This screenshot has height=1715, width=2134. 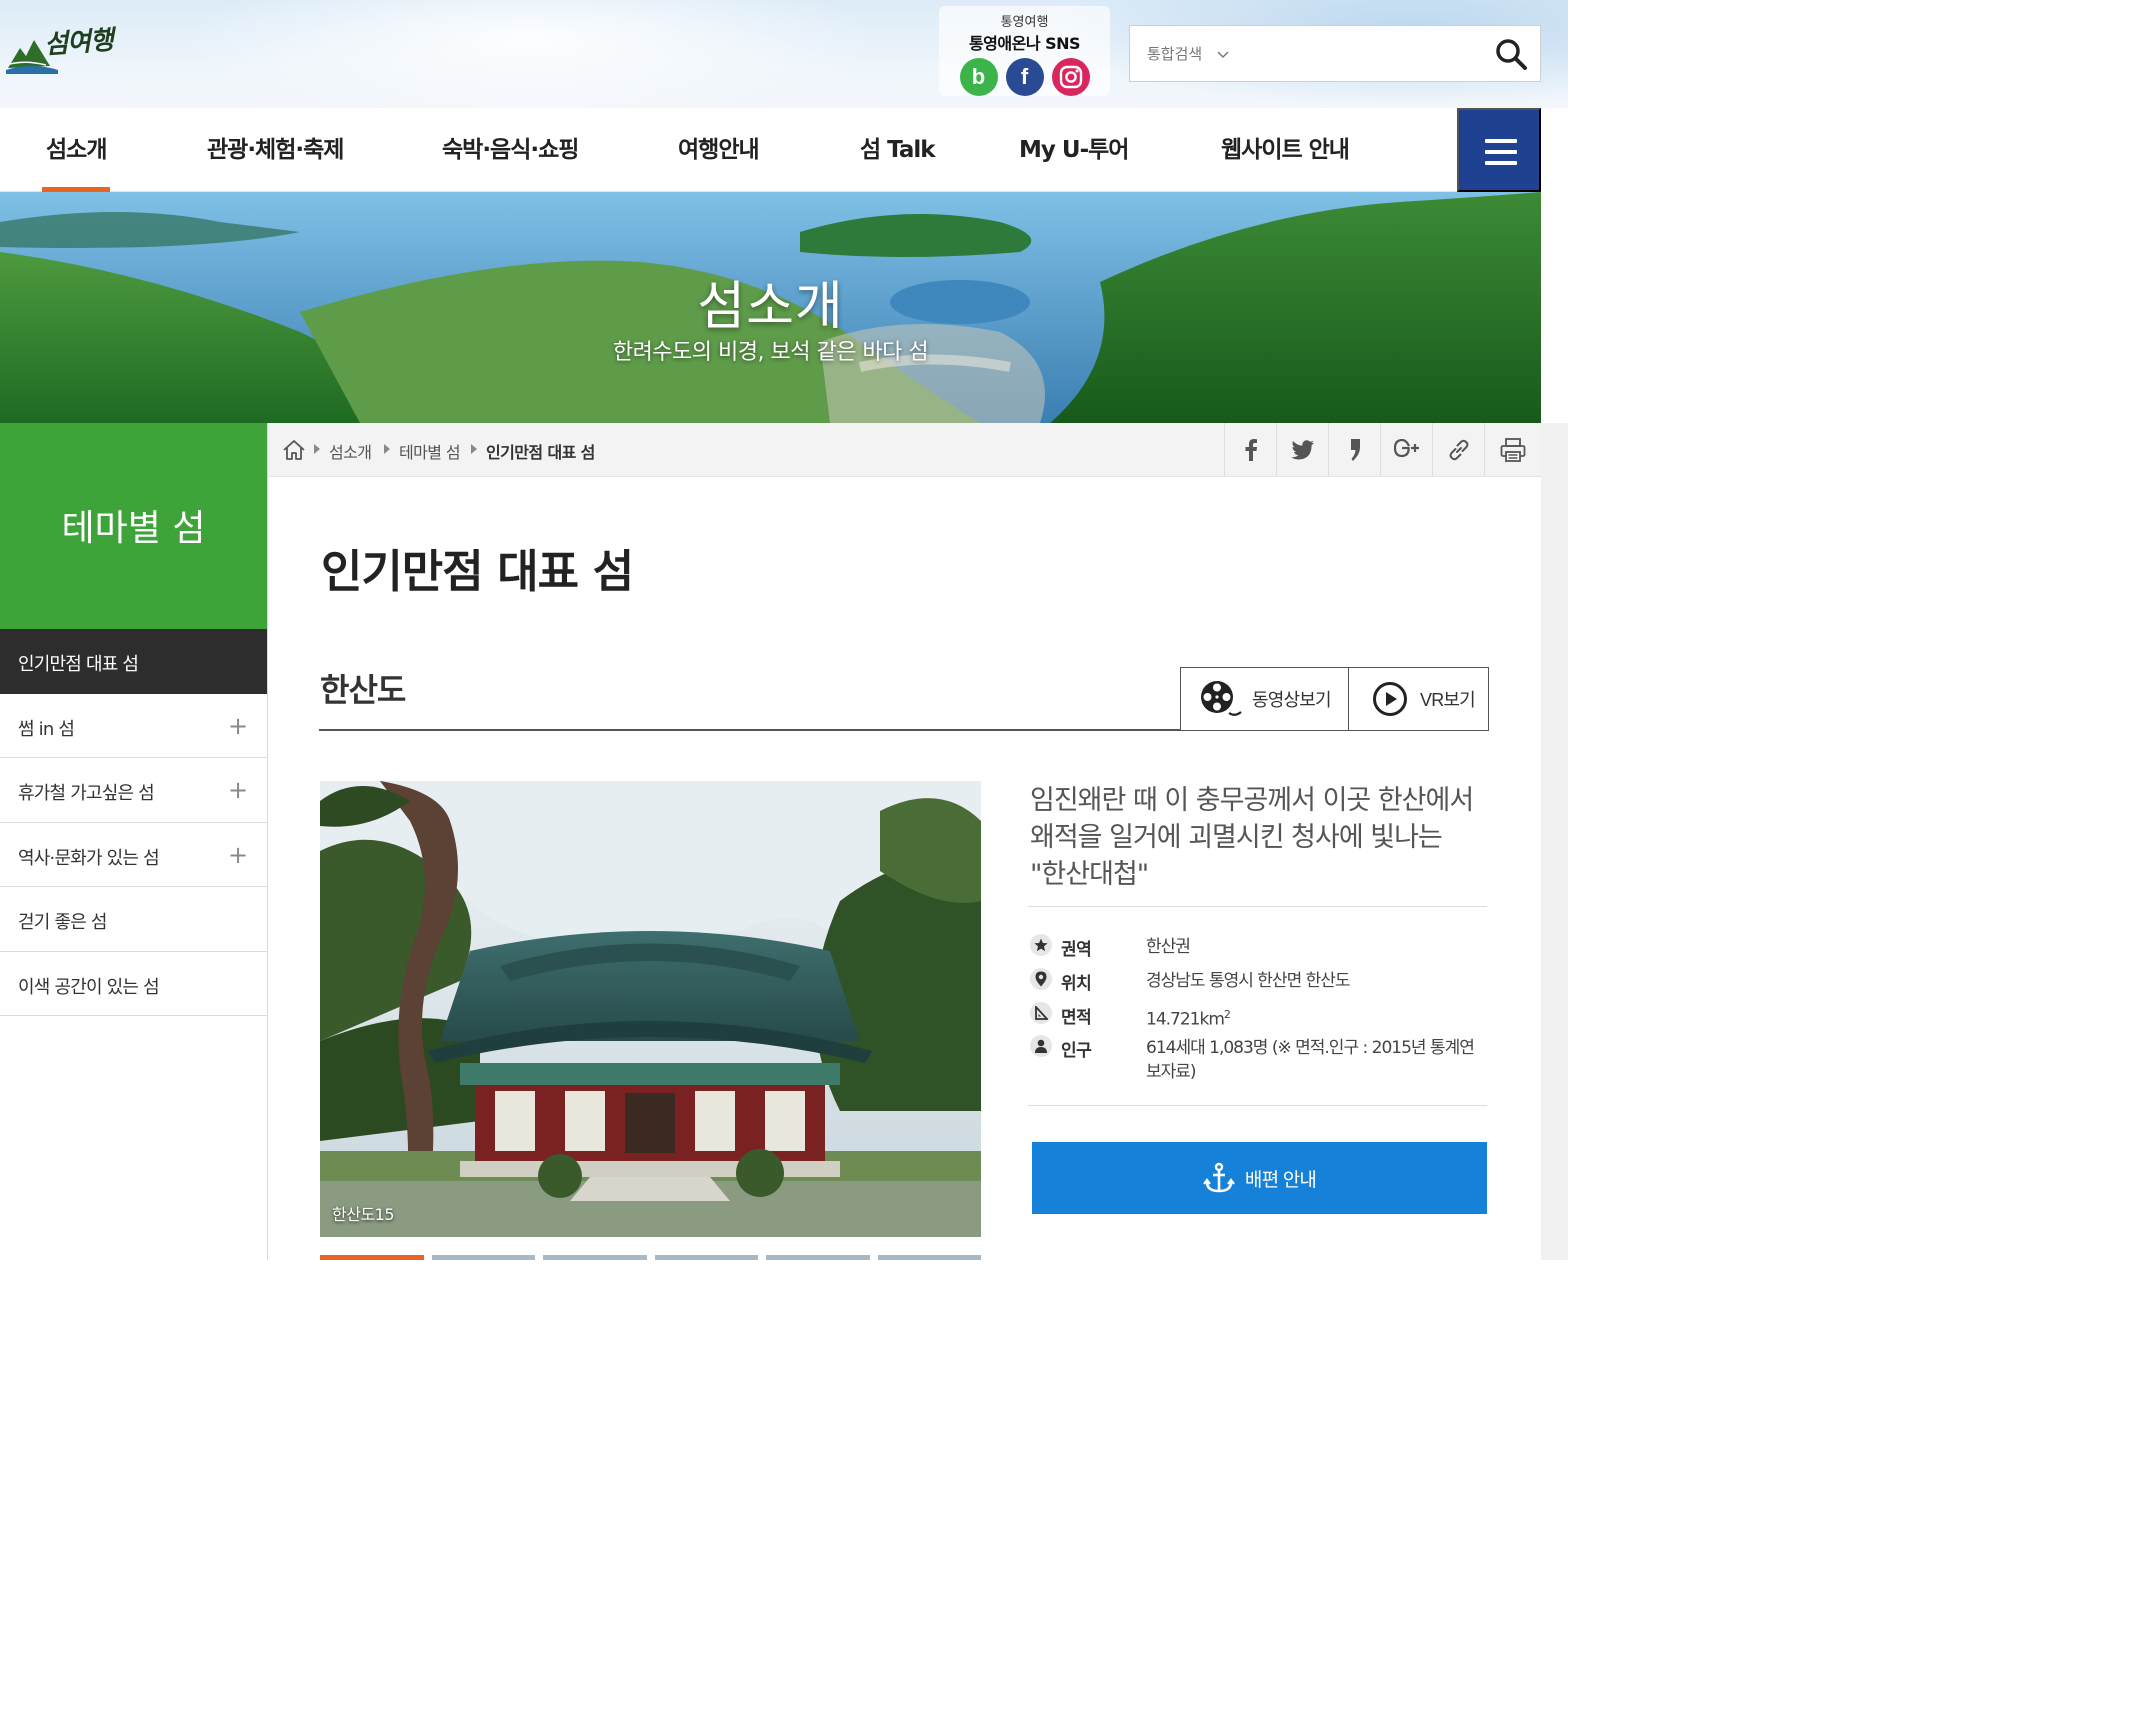 I want to click on facebook-icon: f, so click(x=1024, y=77).